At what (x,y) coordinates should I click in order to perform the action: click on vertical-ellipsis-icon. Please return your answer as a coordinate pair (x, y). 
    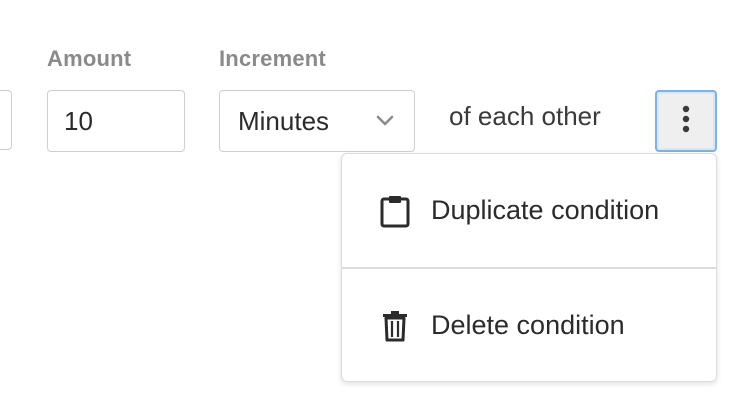
    Looking at the image, I should click on (686, 121).